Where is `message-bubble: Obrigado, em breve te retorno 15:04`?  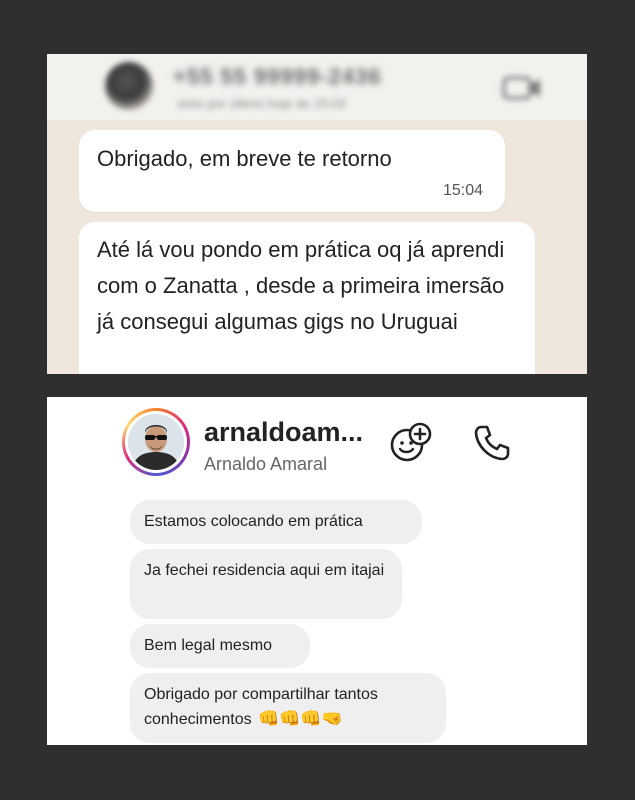
message-bubble: Obrigado, em breve te retorno 15:04 is located at coordinates (292, 171).